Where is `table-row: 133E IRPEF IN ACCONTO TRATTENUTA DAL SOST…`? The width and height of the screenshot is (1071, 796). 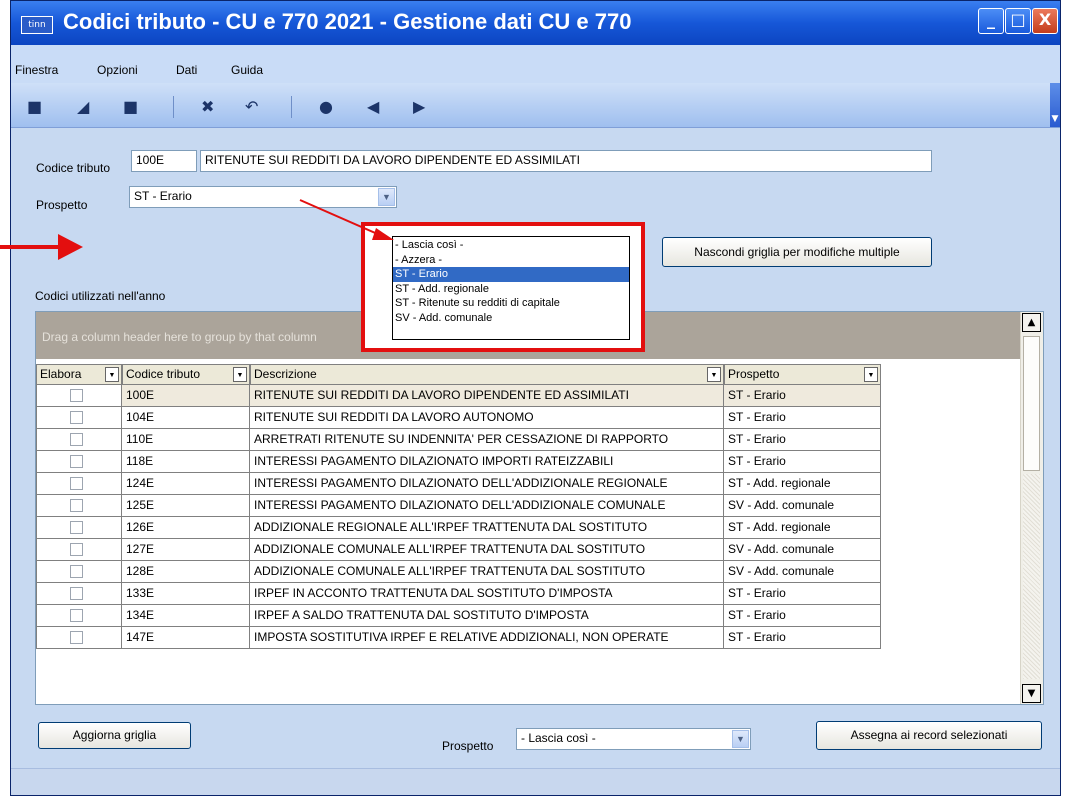
table-row: 133E IRPEF IN ACCONTO TRATTENUTA DAL SOST… is located at coordinates (470, 594).